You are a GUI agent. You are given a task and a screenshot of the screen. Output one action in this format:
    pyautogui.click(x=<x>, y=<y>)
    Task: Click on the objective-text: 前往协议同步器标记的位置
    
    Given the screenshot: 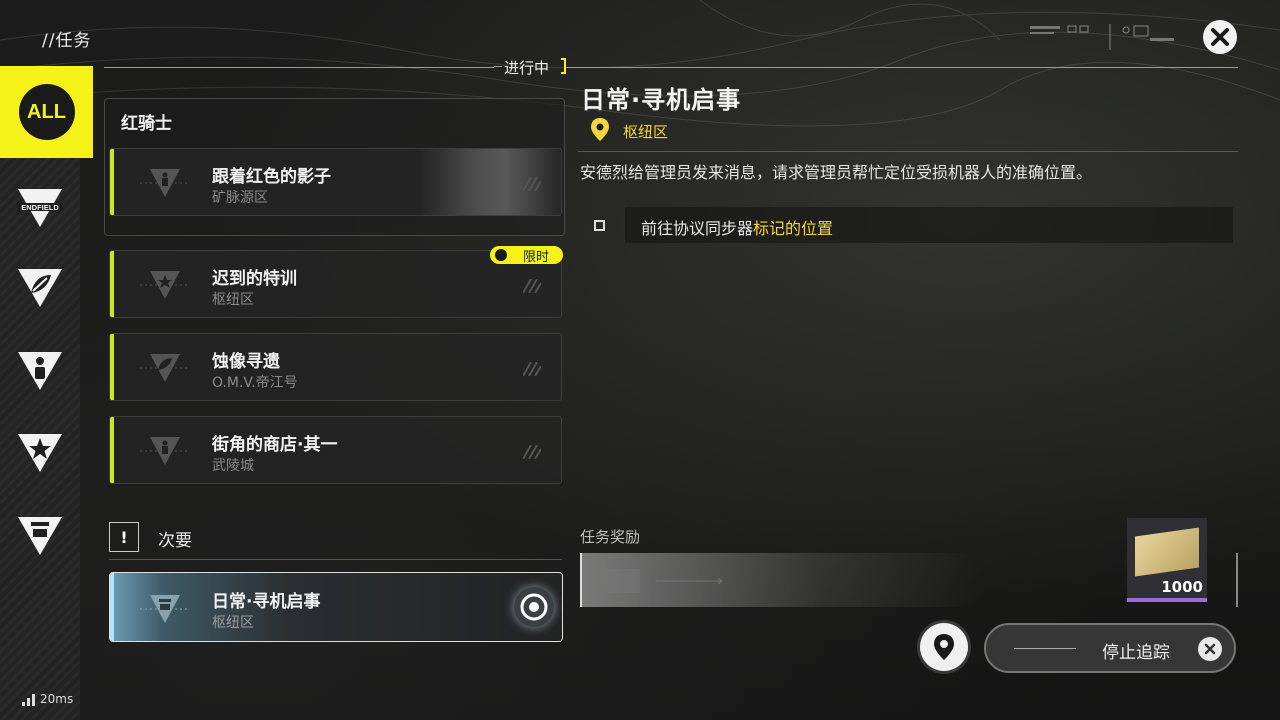 What is the action you would take?
    pyautogui.click(x=737, y=227)
    